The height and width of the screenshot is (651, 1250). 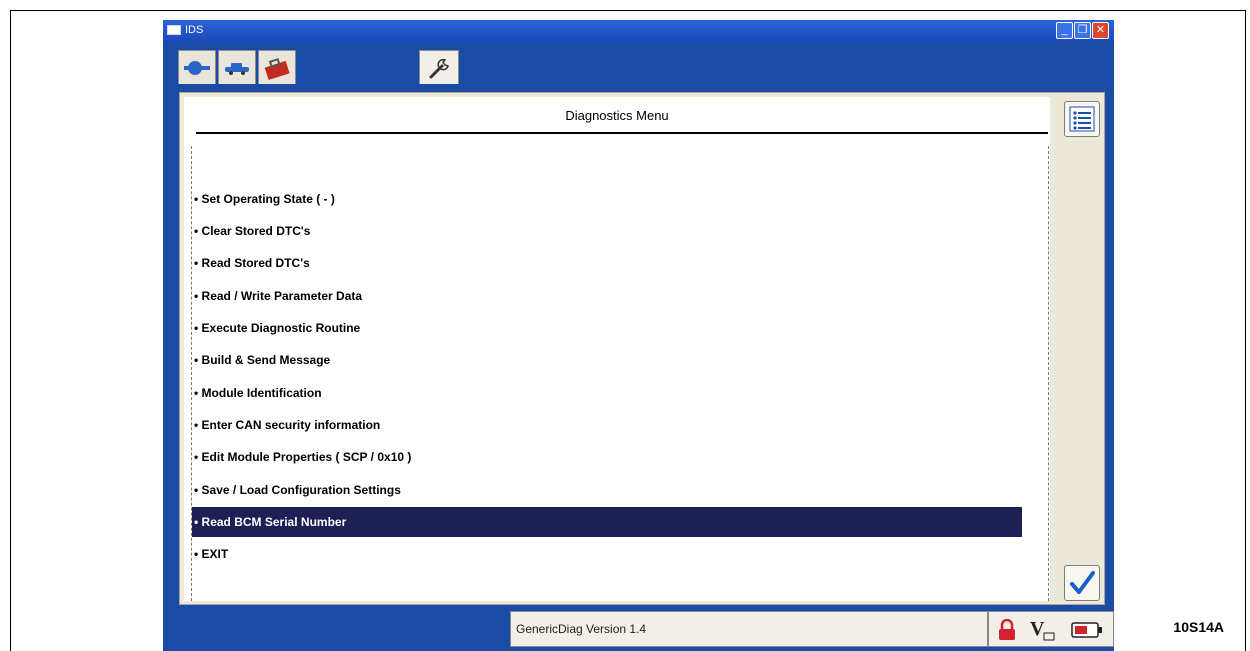 I want to click on menu-list-button, so click(x=1082, y=119).